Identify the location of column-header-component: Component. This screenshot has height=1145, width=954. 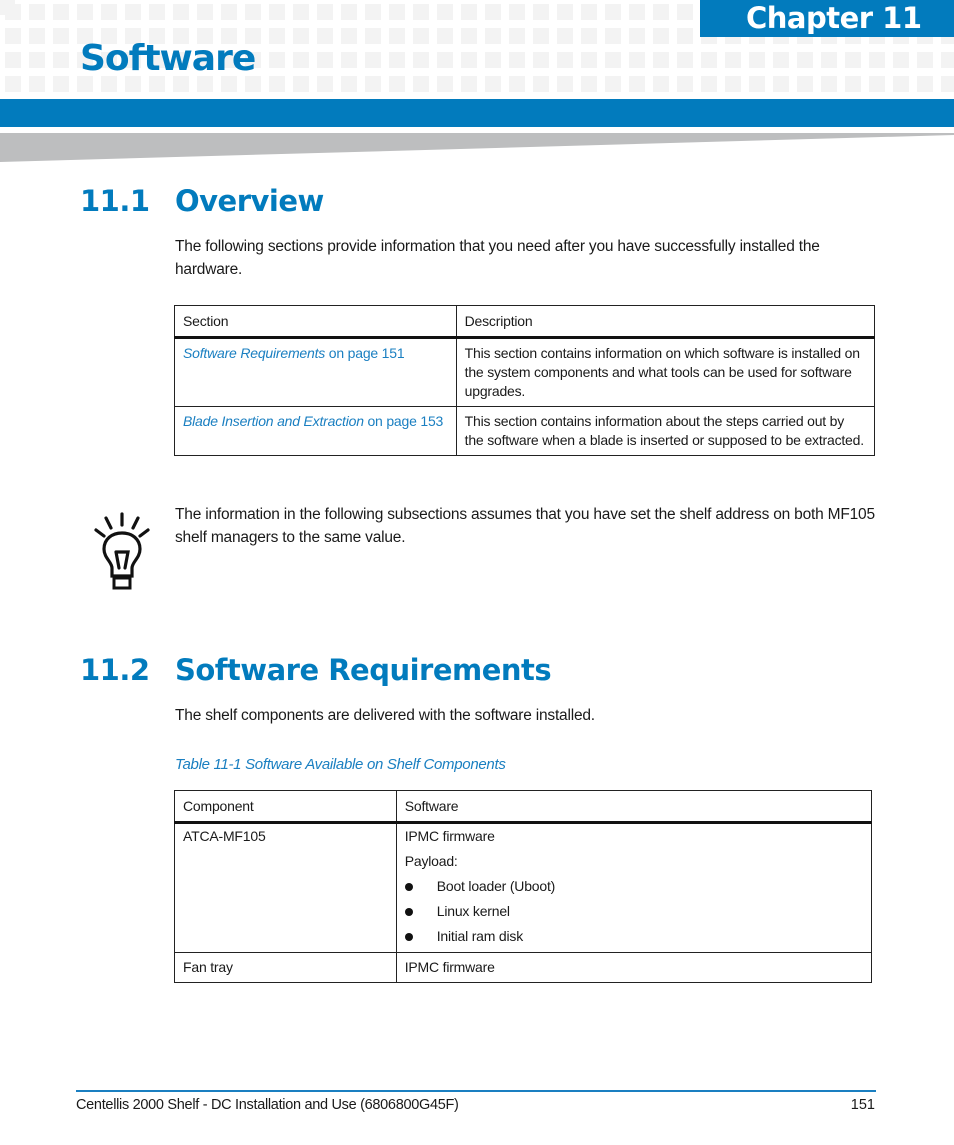
(285, 807).